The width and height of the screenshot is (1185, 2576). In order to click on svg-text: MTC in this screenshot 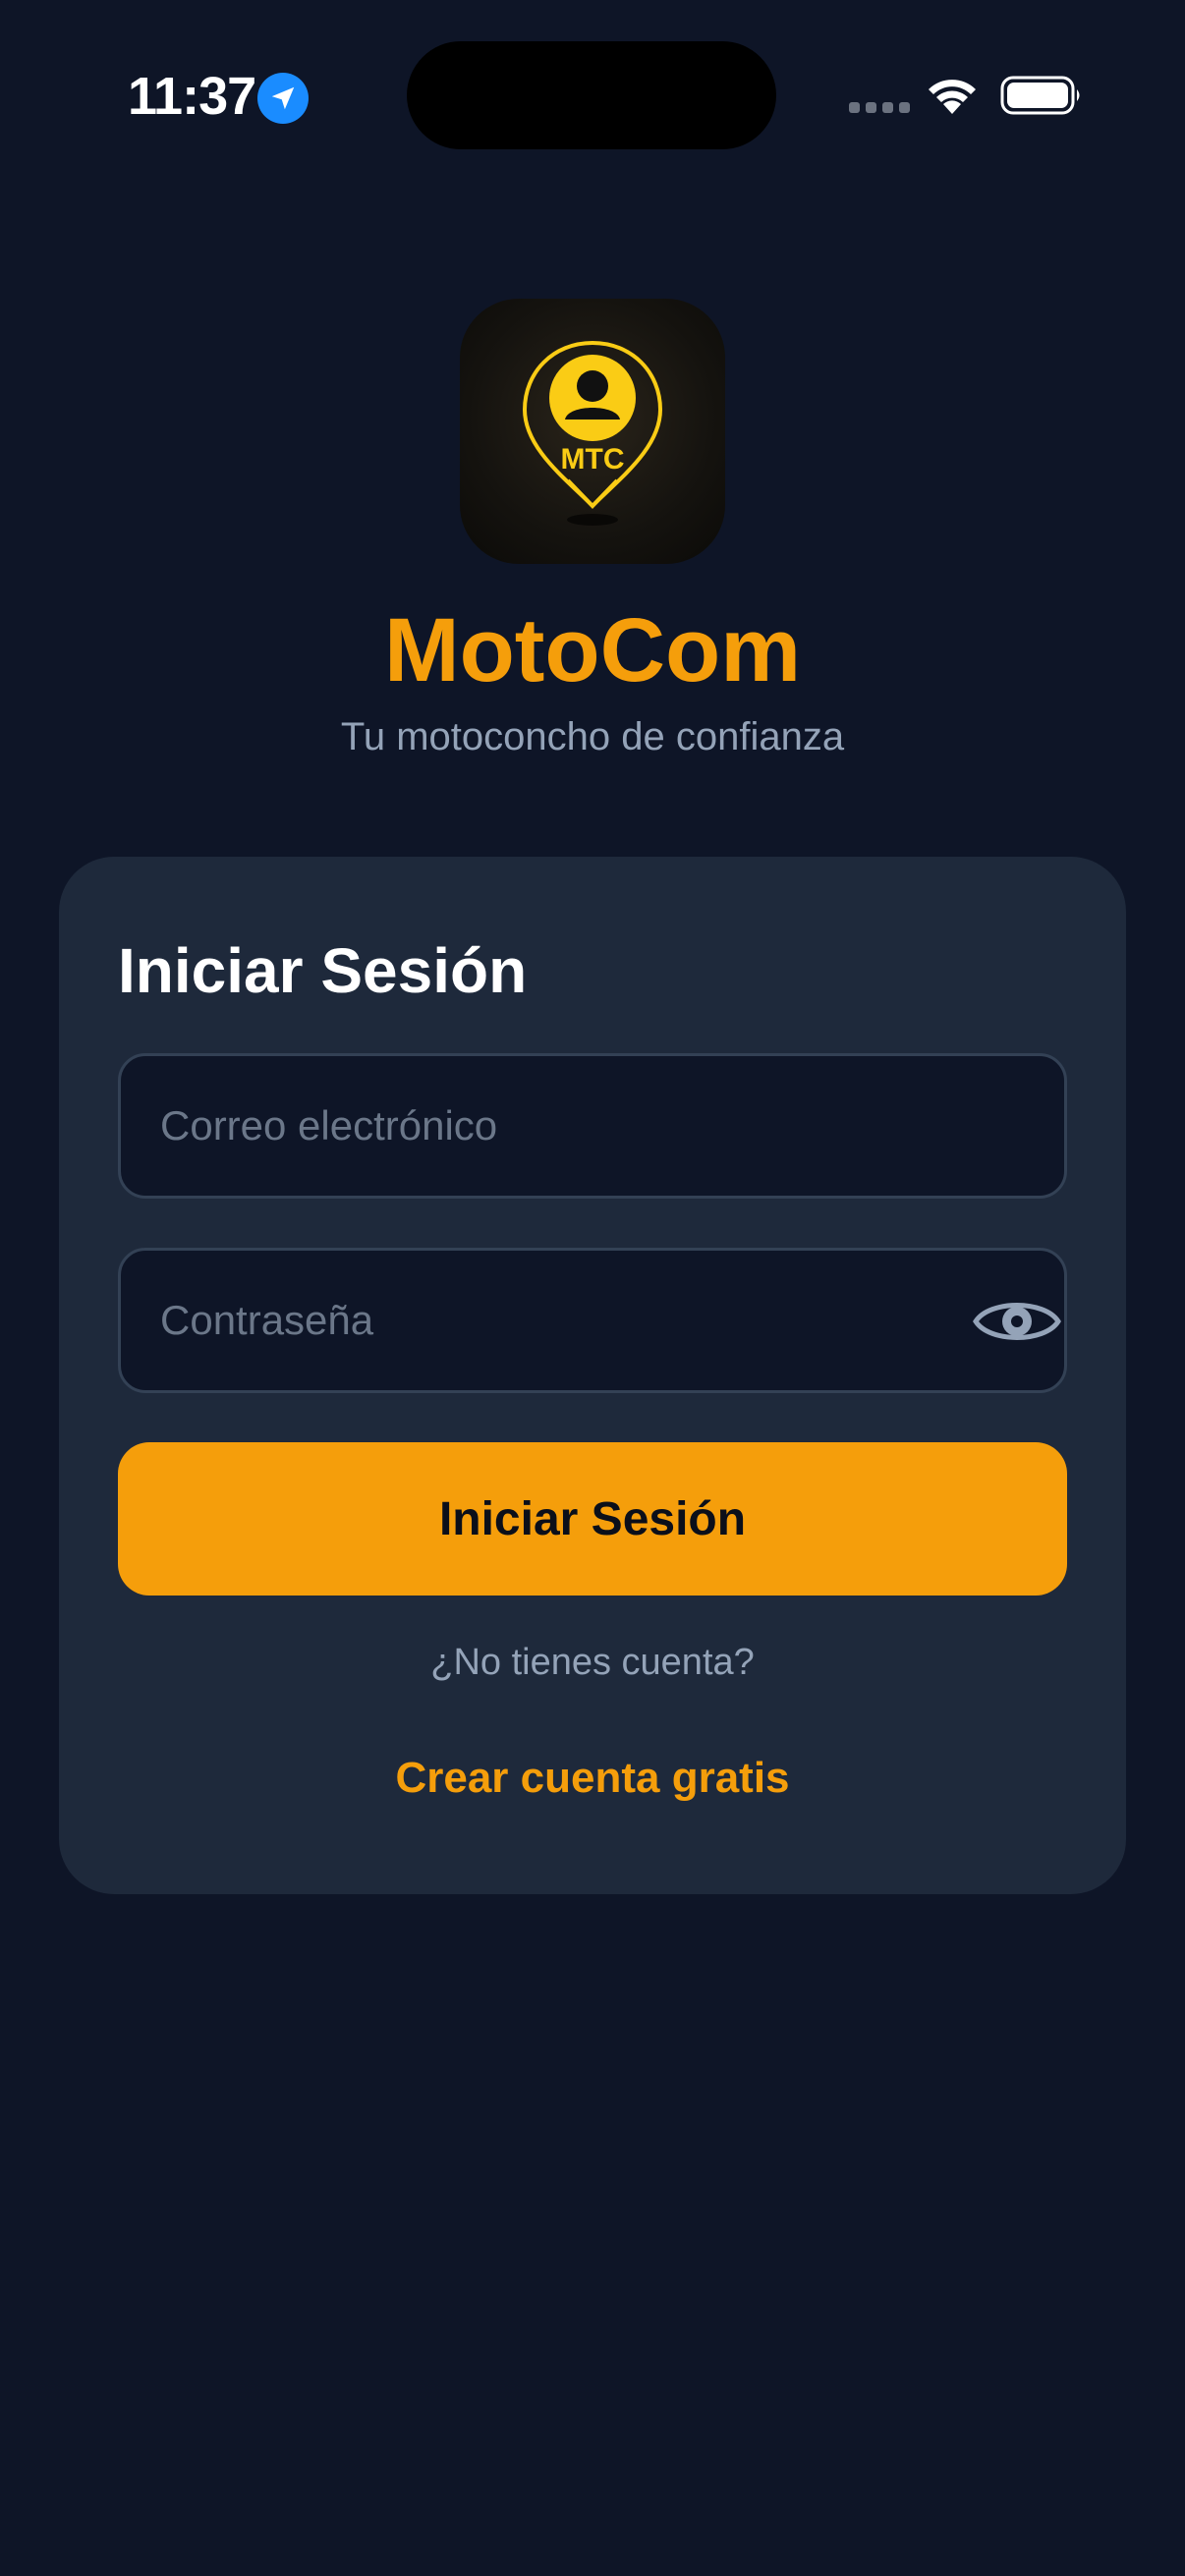, I will do `click(593, 459)`.